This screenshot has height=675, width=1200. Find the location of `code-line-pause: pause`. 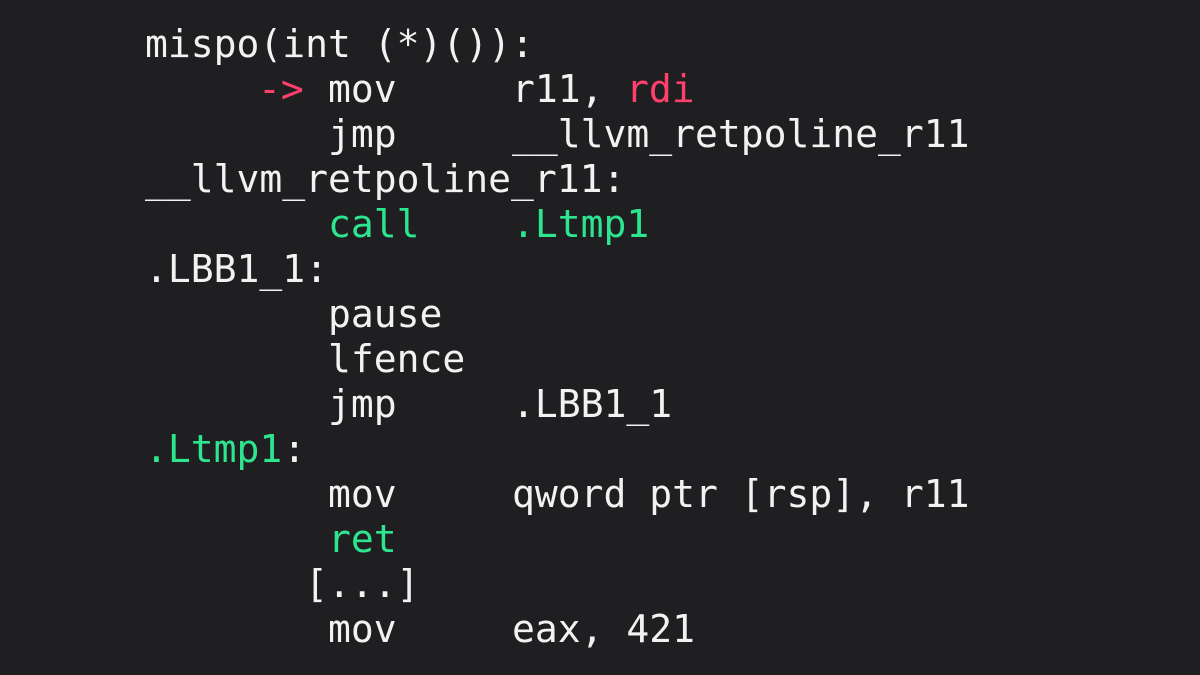

code-line-pause: pause is located at coordinates (221, 314).